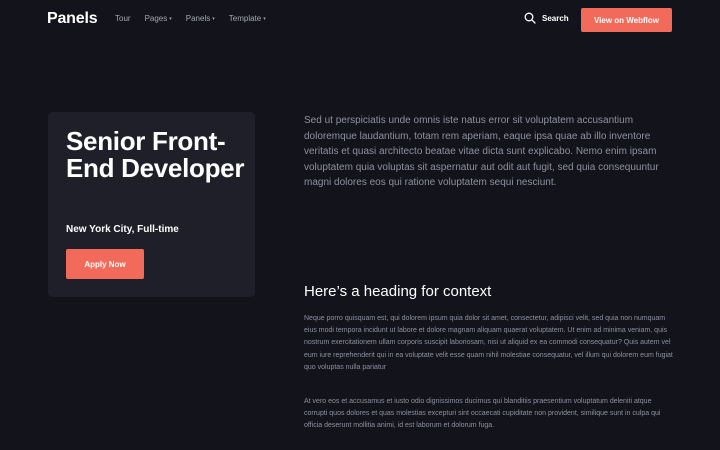 The image size is (720, 450). Describe the element at coordinates (626, 20) in the screenshot. I see `view-on-webflow-button: View on Webflow` at that location.